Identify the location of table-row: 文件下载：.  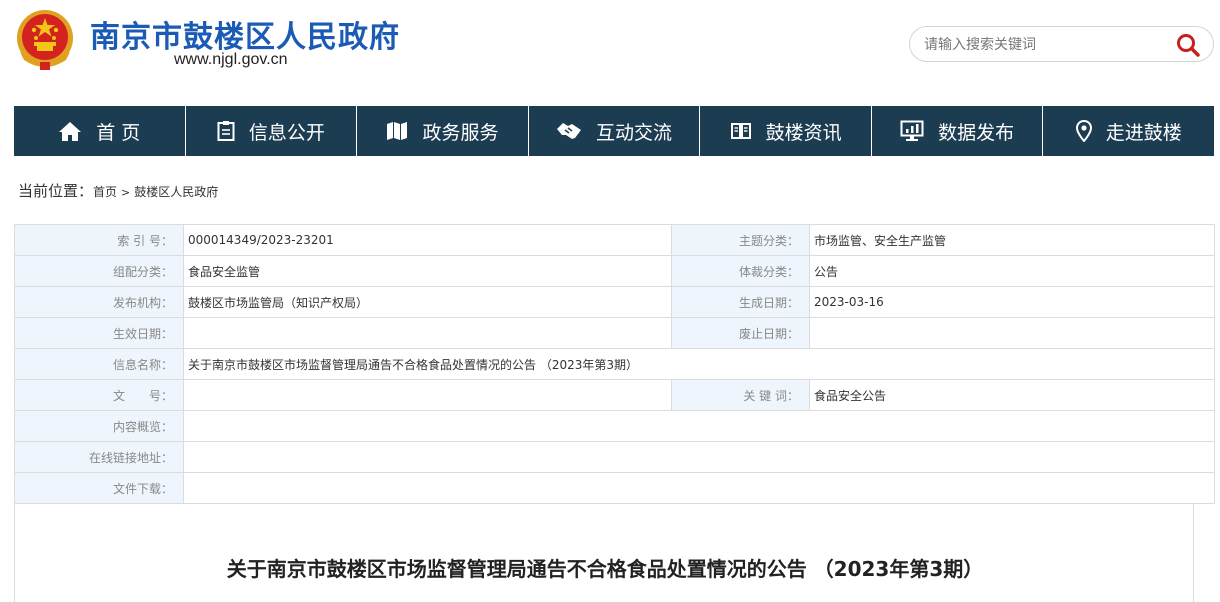
(614, 488).